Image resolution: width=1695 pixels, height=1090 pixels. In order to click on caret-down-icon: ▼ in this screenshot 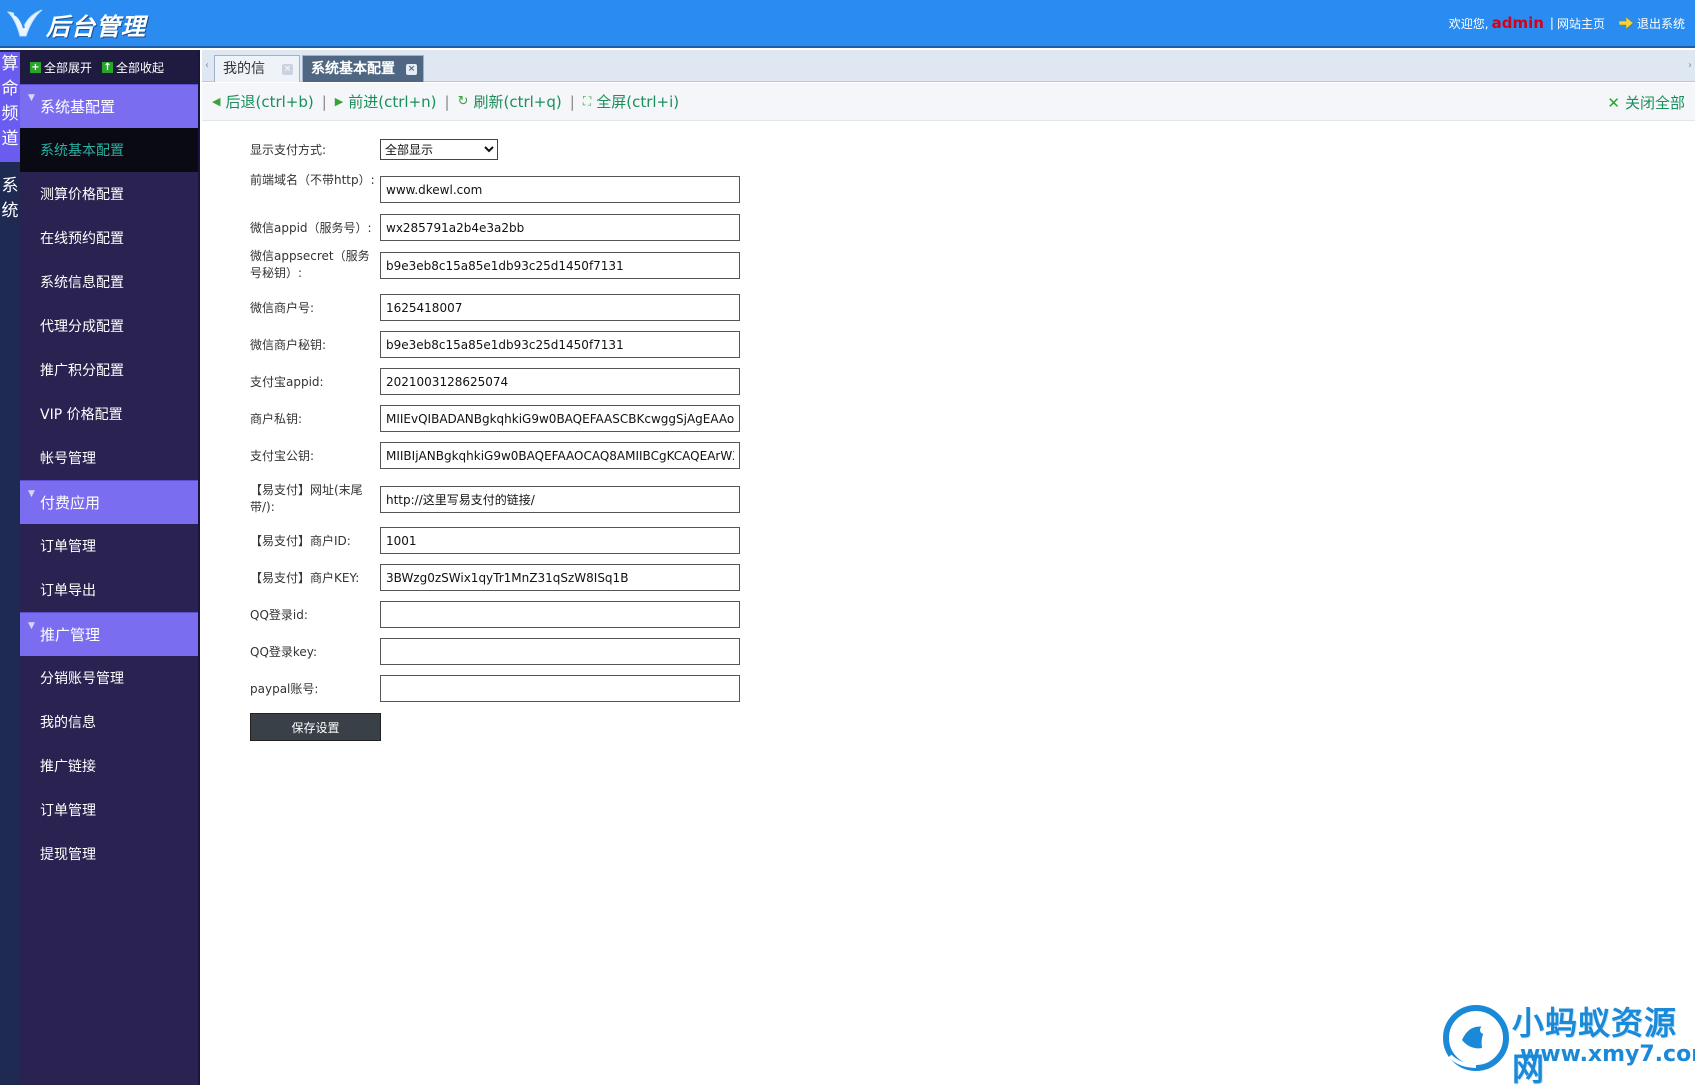, I will do `click(31, 98)`.